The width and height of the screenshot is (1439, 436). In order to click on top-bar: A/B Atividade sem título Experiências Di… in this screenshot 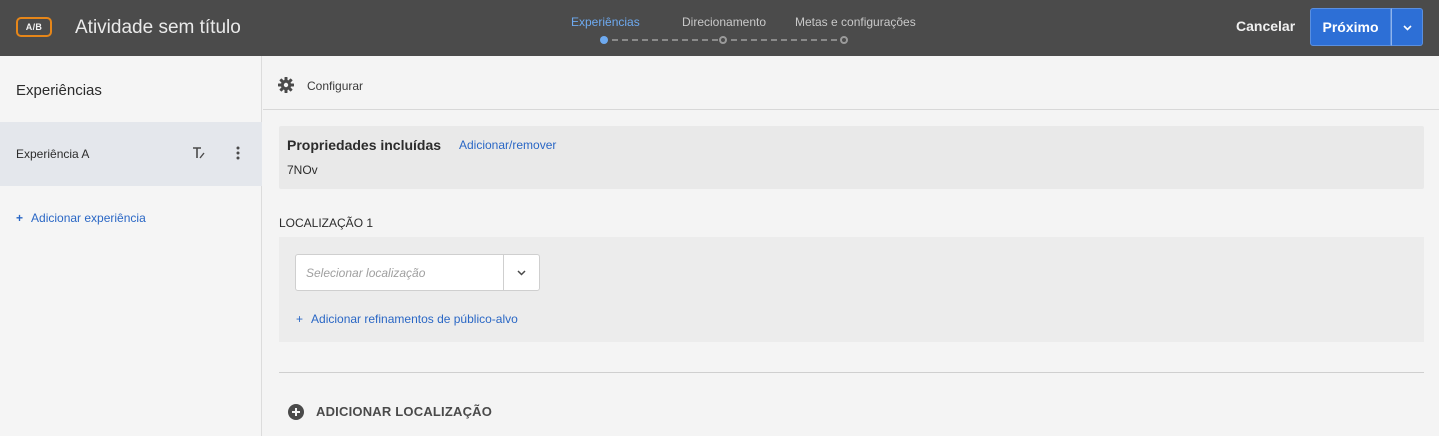, I will do `click(719, 28)`.